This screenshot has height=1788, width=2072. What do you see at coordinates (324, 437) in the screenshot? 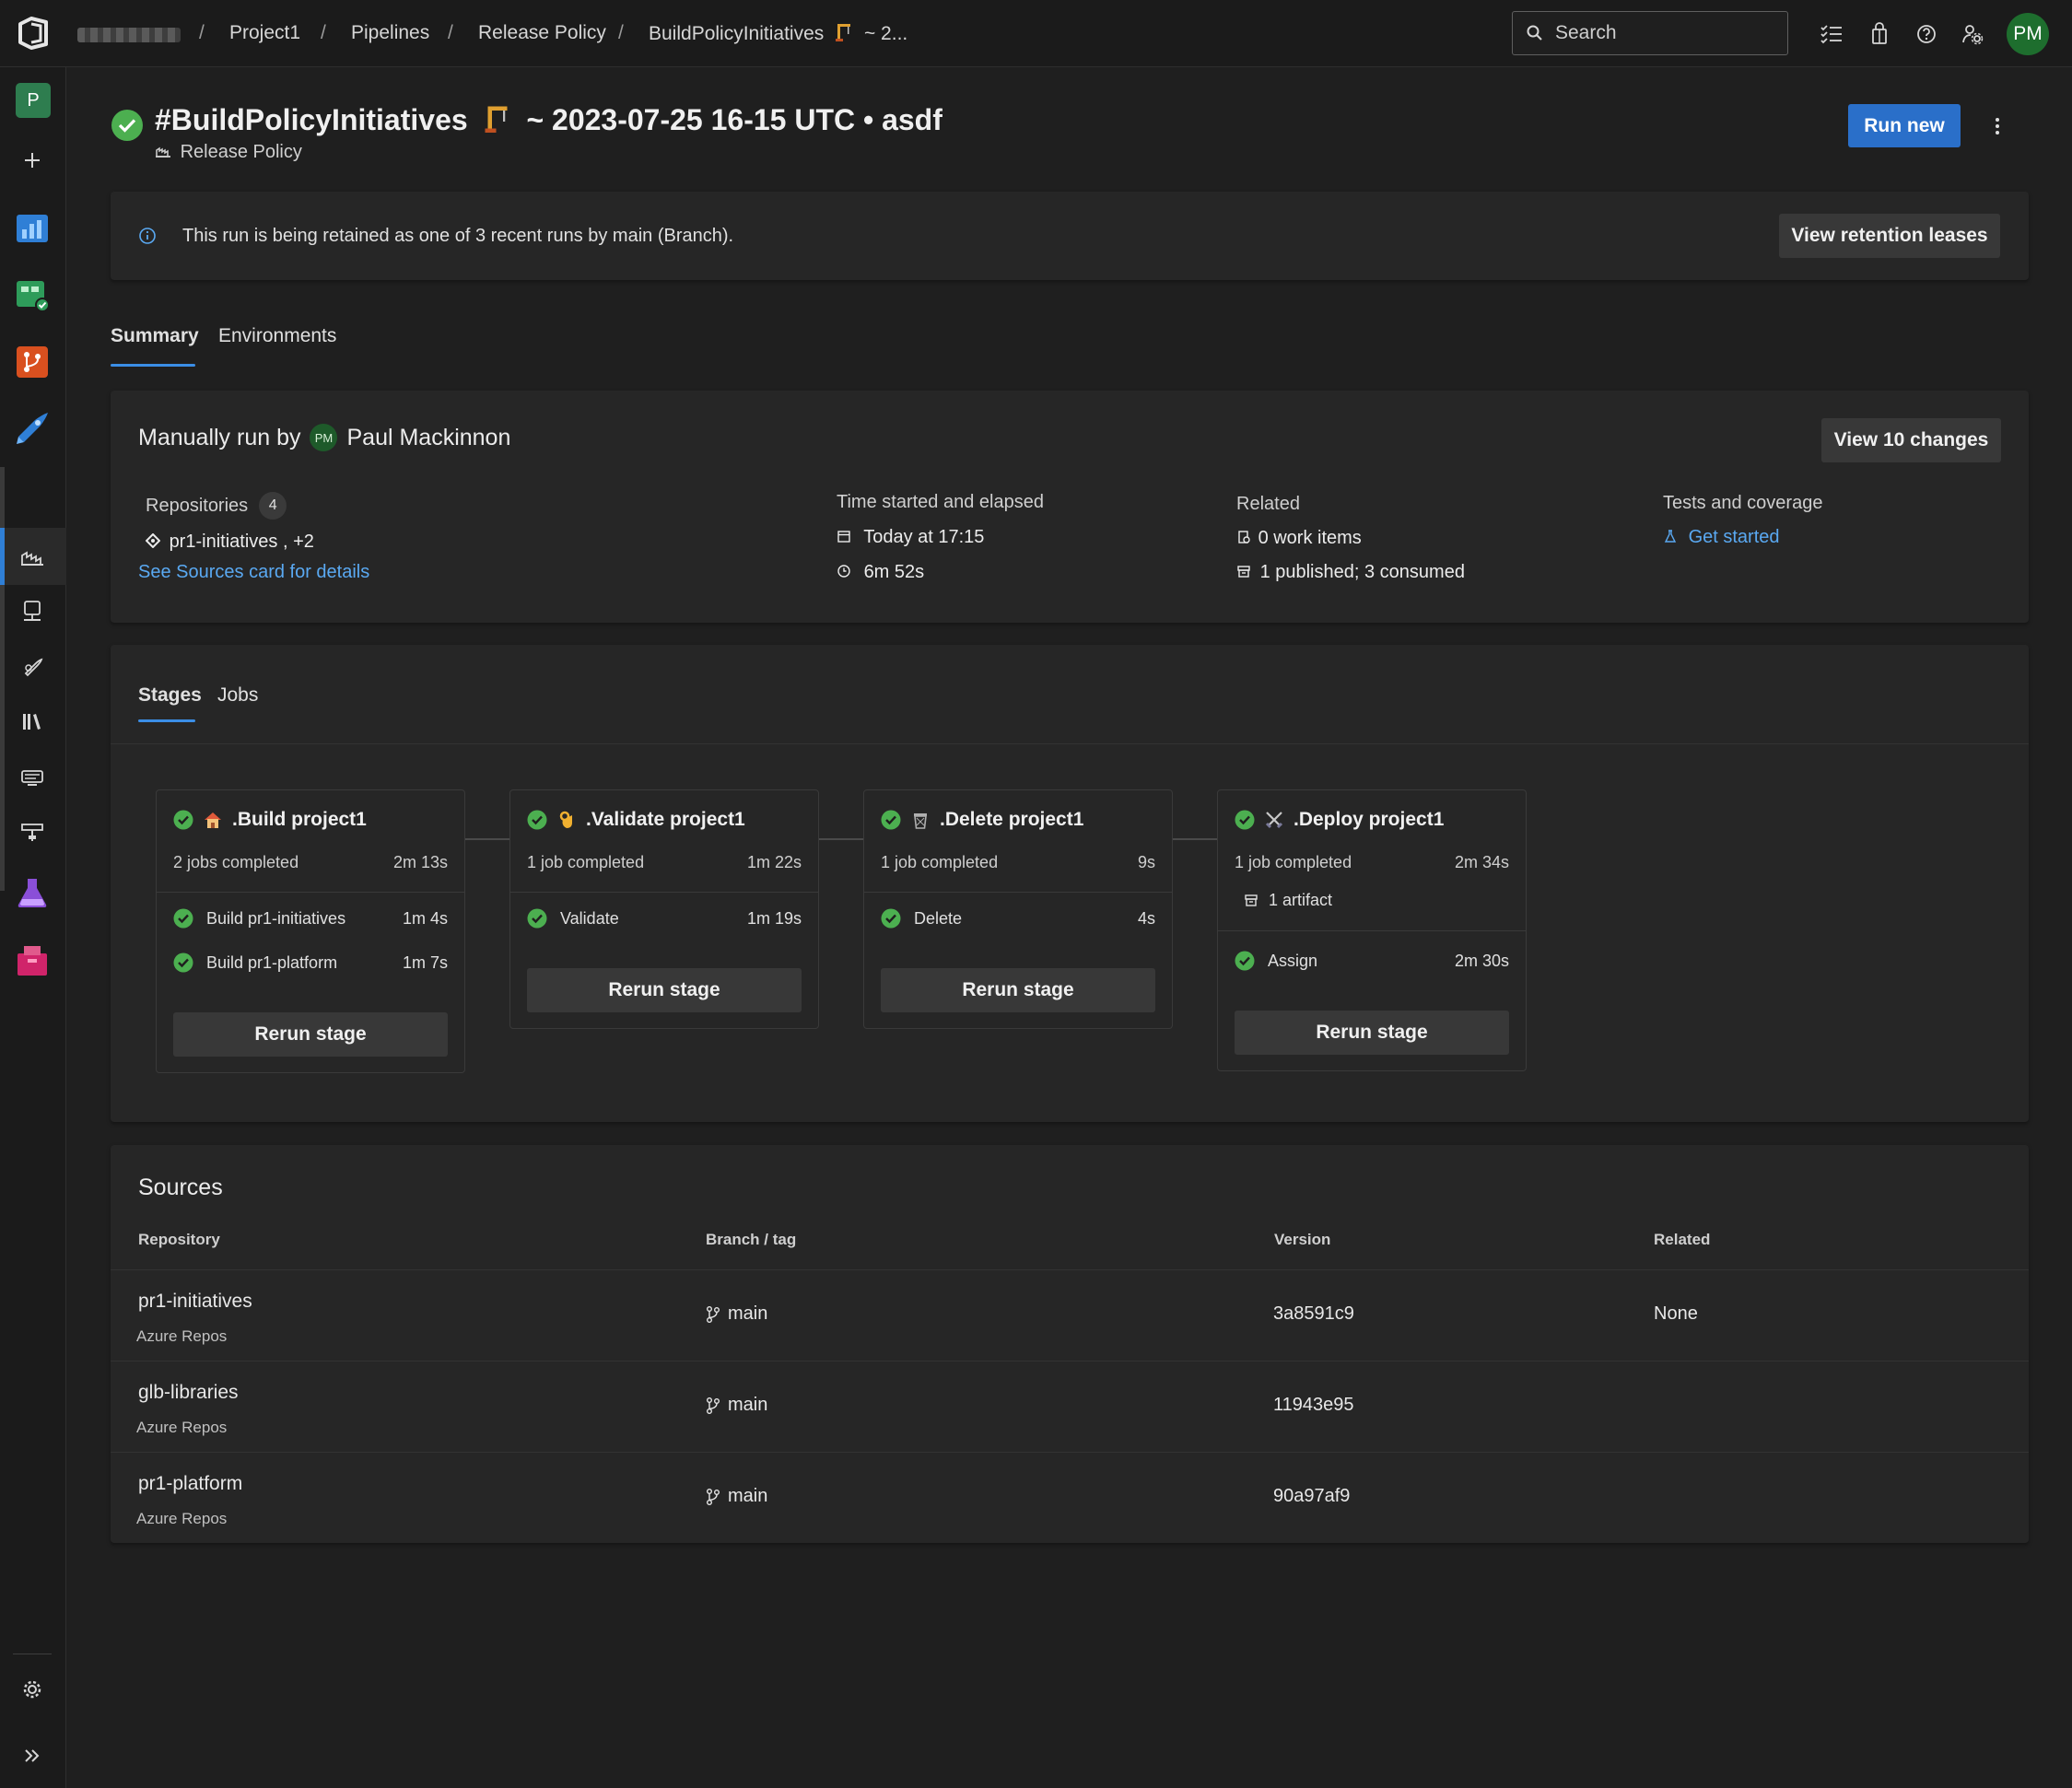
I see `manually-run-by: Manually run by PM Paul Mackinnon` at bounding box center [324, 437].